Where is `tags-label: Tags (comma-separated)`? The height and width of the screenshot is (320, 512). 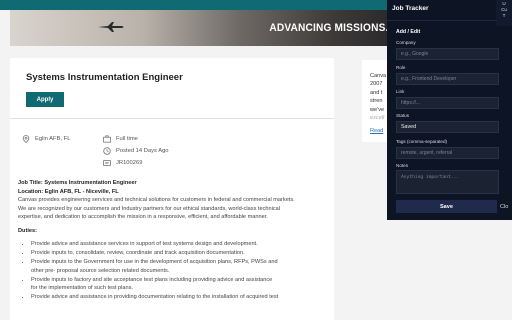
tags-label: Tags (comma-separated) is located at coordinates (422, 141).